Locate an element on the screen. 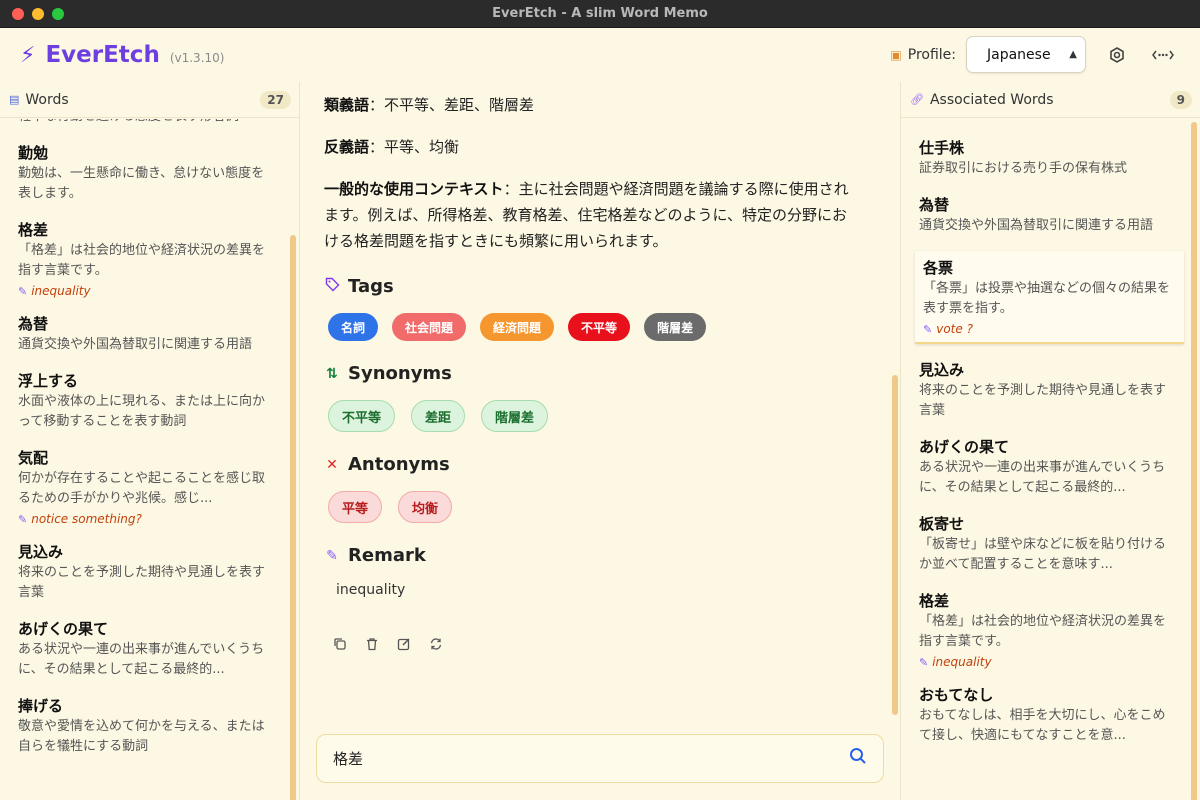 The width and height of the screenshot is (1200, 800). copy-button is located at coordinates (340, 644).